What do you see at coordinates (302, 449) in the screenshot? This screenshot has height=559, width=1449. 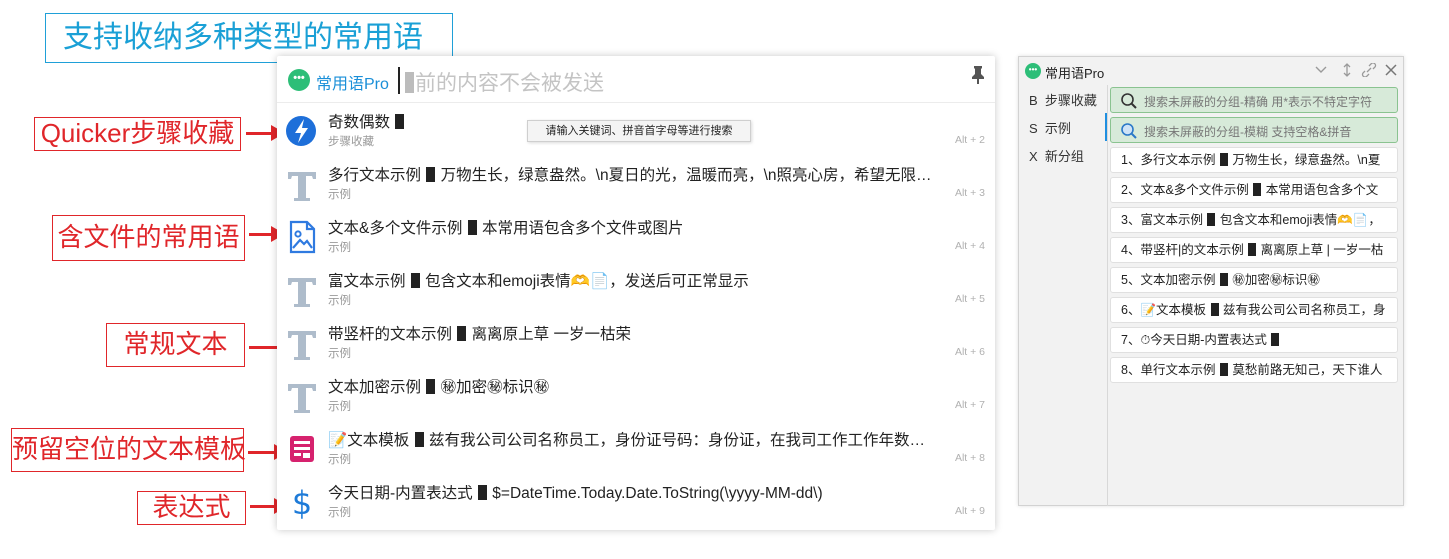 I see `template-icon` at bounding box center [302, 449].